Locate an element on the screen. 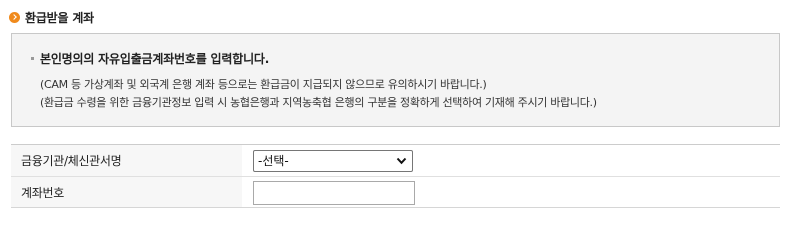  orange-arrow-circle-icon is located at coordinates (14, 17).